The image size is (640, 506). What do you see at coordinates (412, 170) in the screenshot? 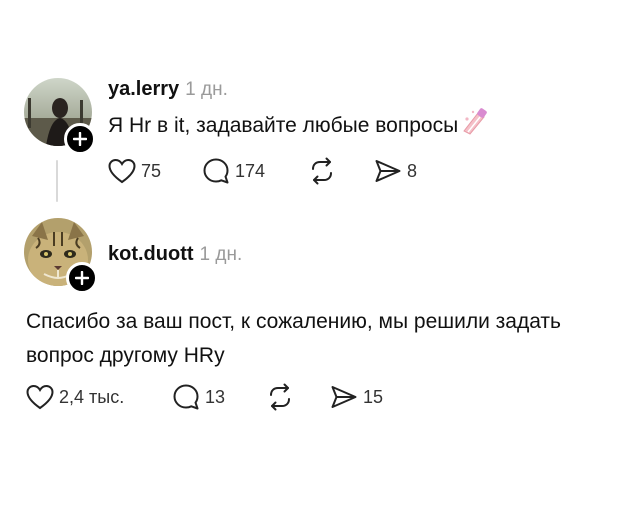
I see `share-count: 8` at bounding box center [412, 170].